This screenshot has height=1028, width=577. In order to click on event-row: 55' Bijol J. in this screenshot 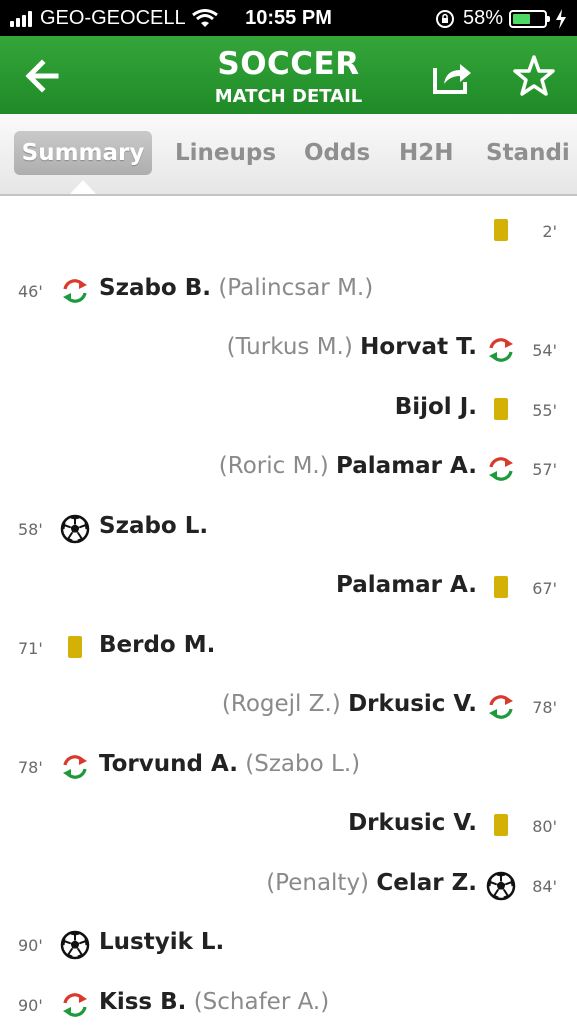, I will do `click(288, 410)`.